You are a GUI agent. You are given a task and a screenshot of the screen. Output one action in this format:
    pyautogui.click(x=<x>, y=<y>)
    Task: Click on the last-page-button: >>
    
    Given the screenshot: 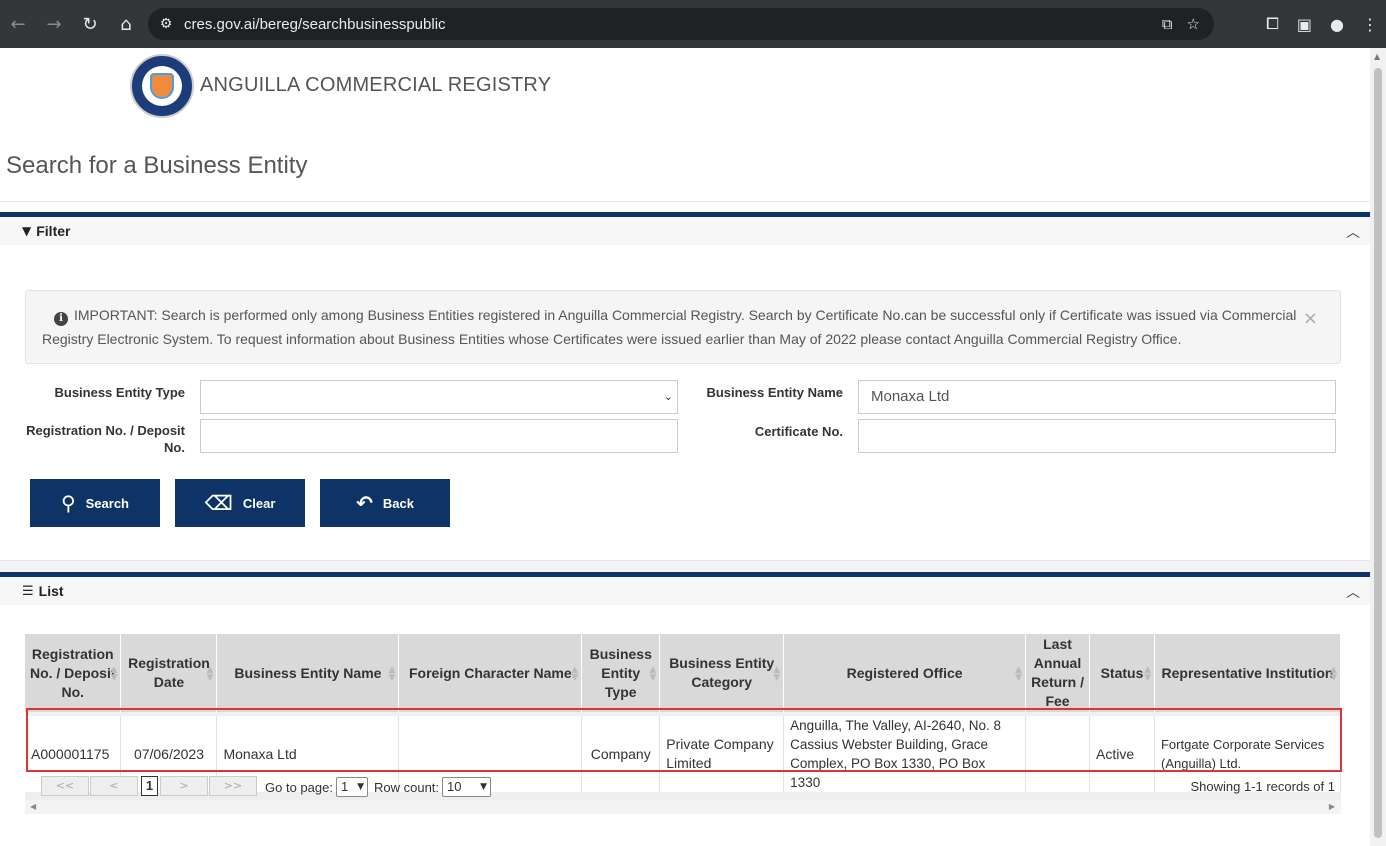 What is the action you would take?
    pyautogui.click(x=233, y=786)
    